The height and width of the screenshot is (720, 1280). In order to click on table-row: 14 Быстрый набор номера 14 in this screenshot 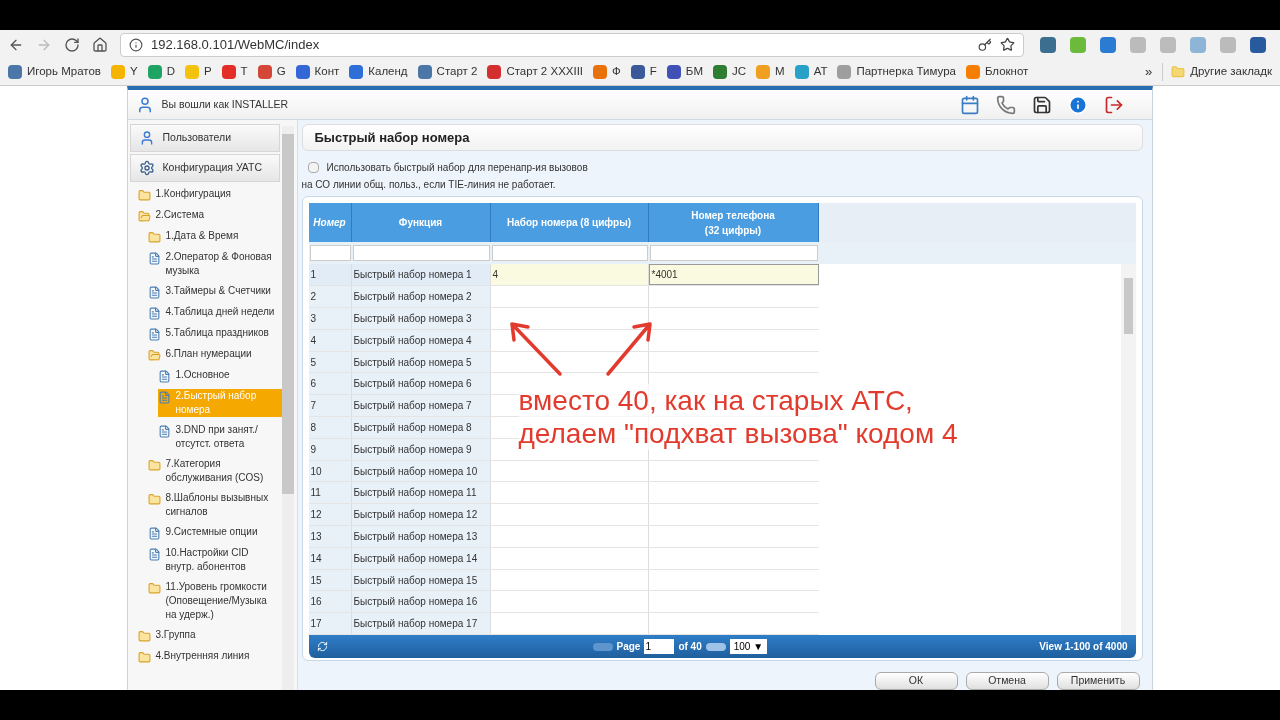, I will do `click(399, 558)`.